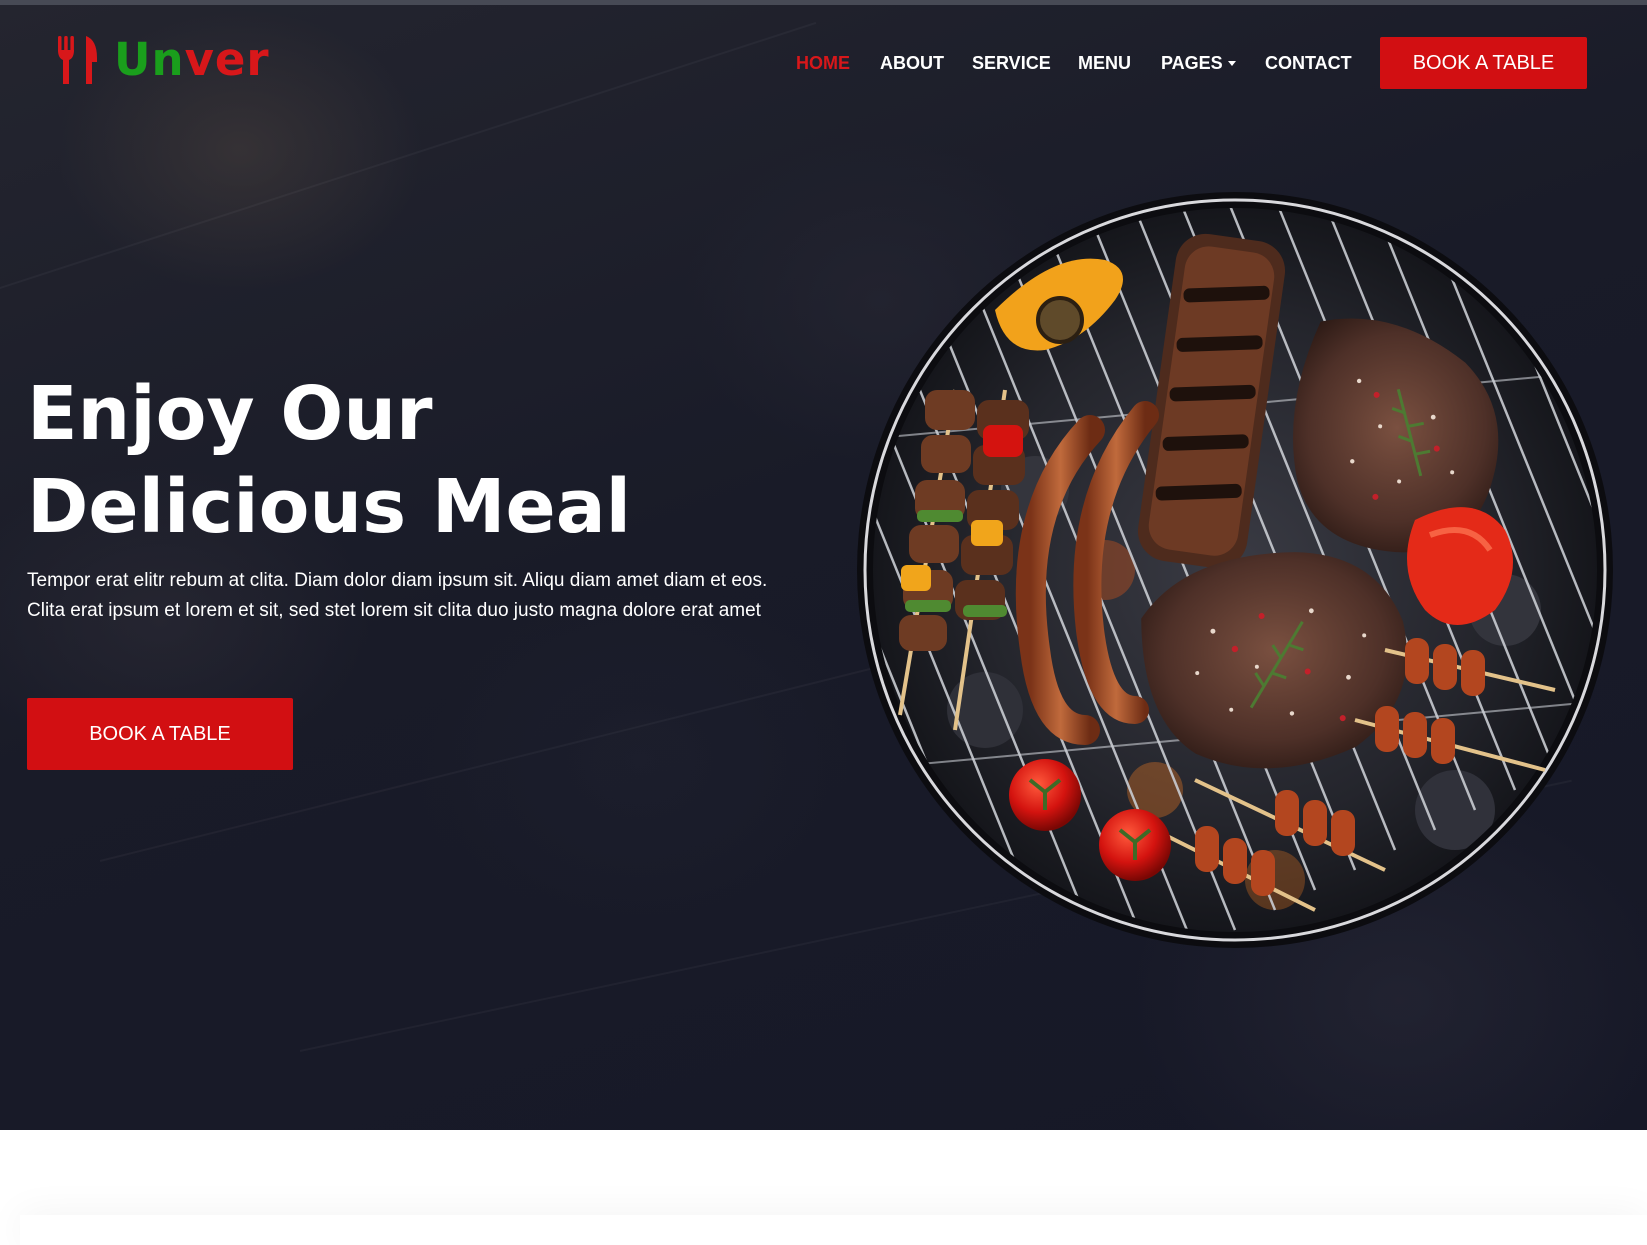 This screenshot has height=1245, width=1647. What do you see at coordinates (1104, 63) in the screenshot?
I see `nav-menu: MENU` at bounding box center [1104, 63].